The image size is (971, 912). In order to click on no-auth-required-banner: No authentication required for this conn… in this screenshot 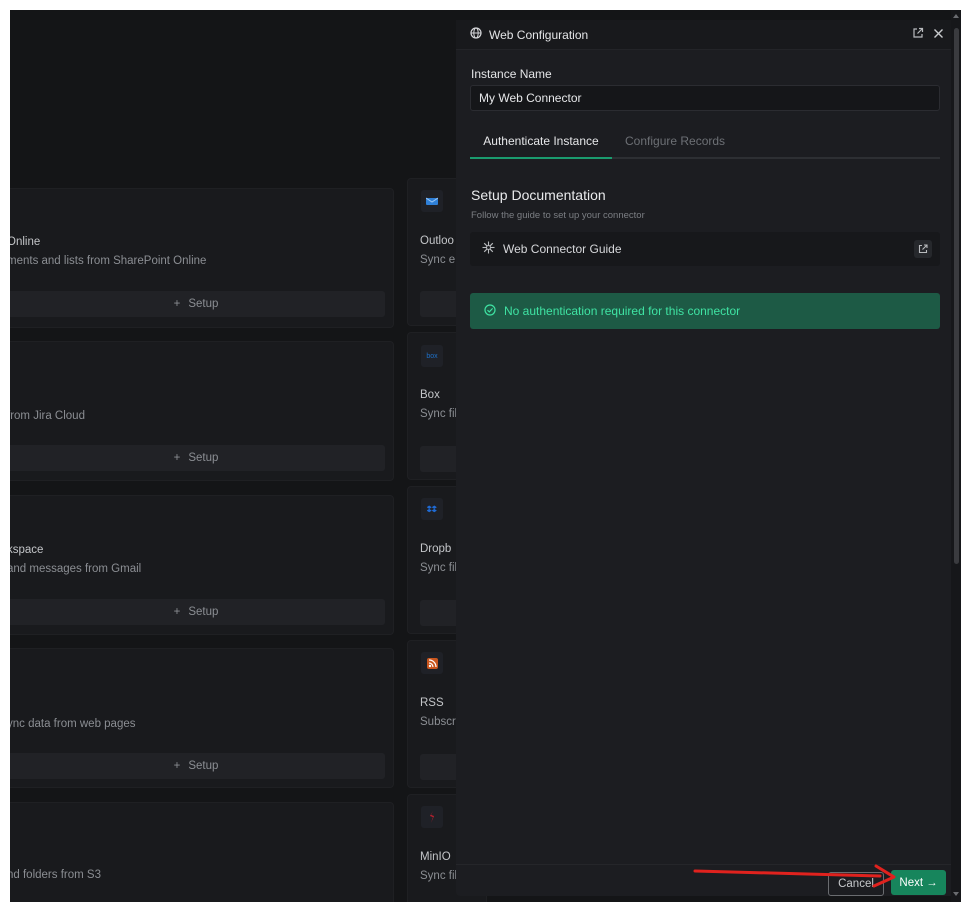, I will do `click(705, 311)`.